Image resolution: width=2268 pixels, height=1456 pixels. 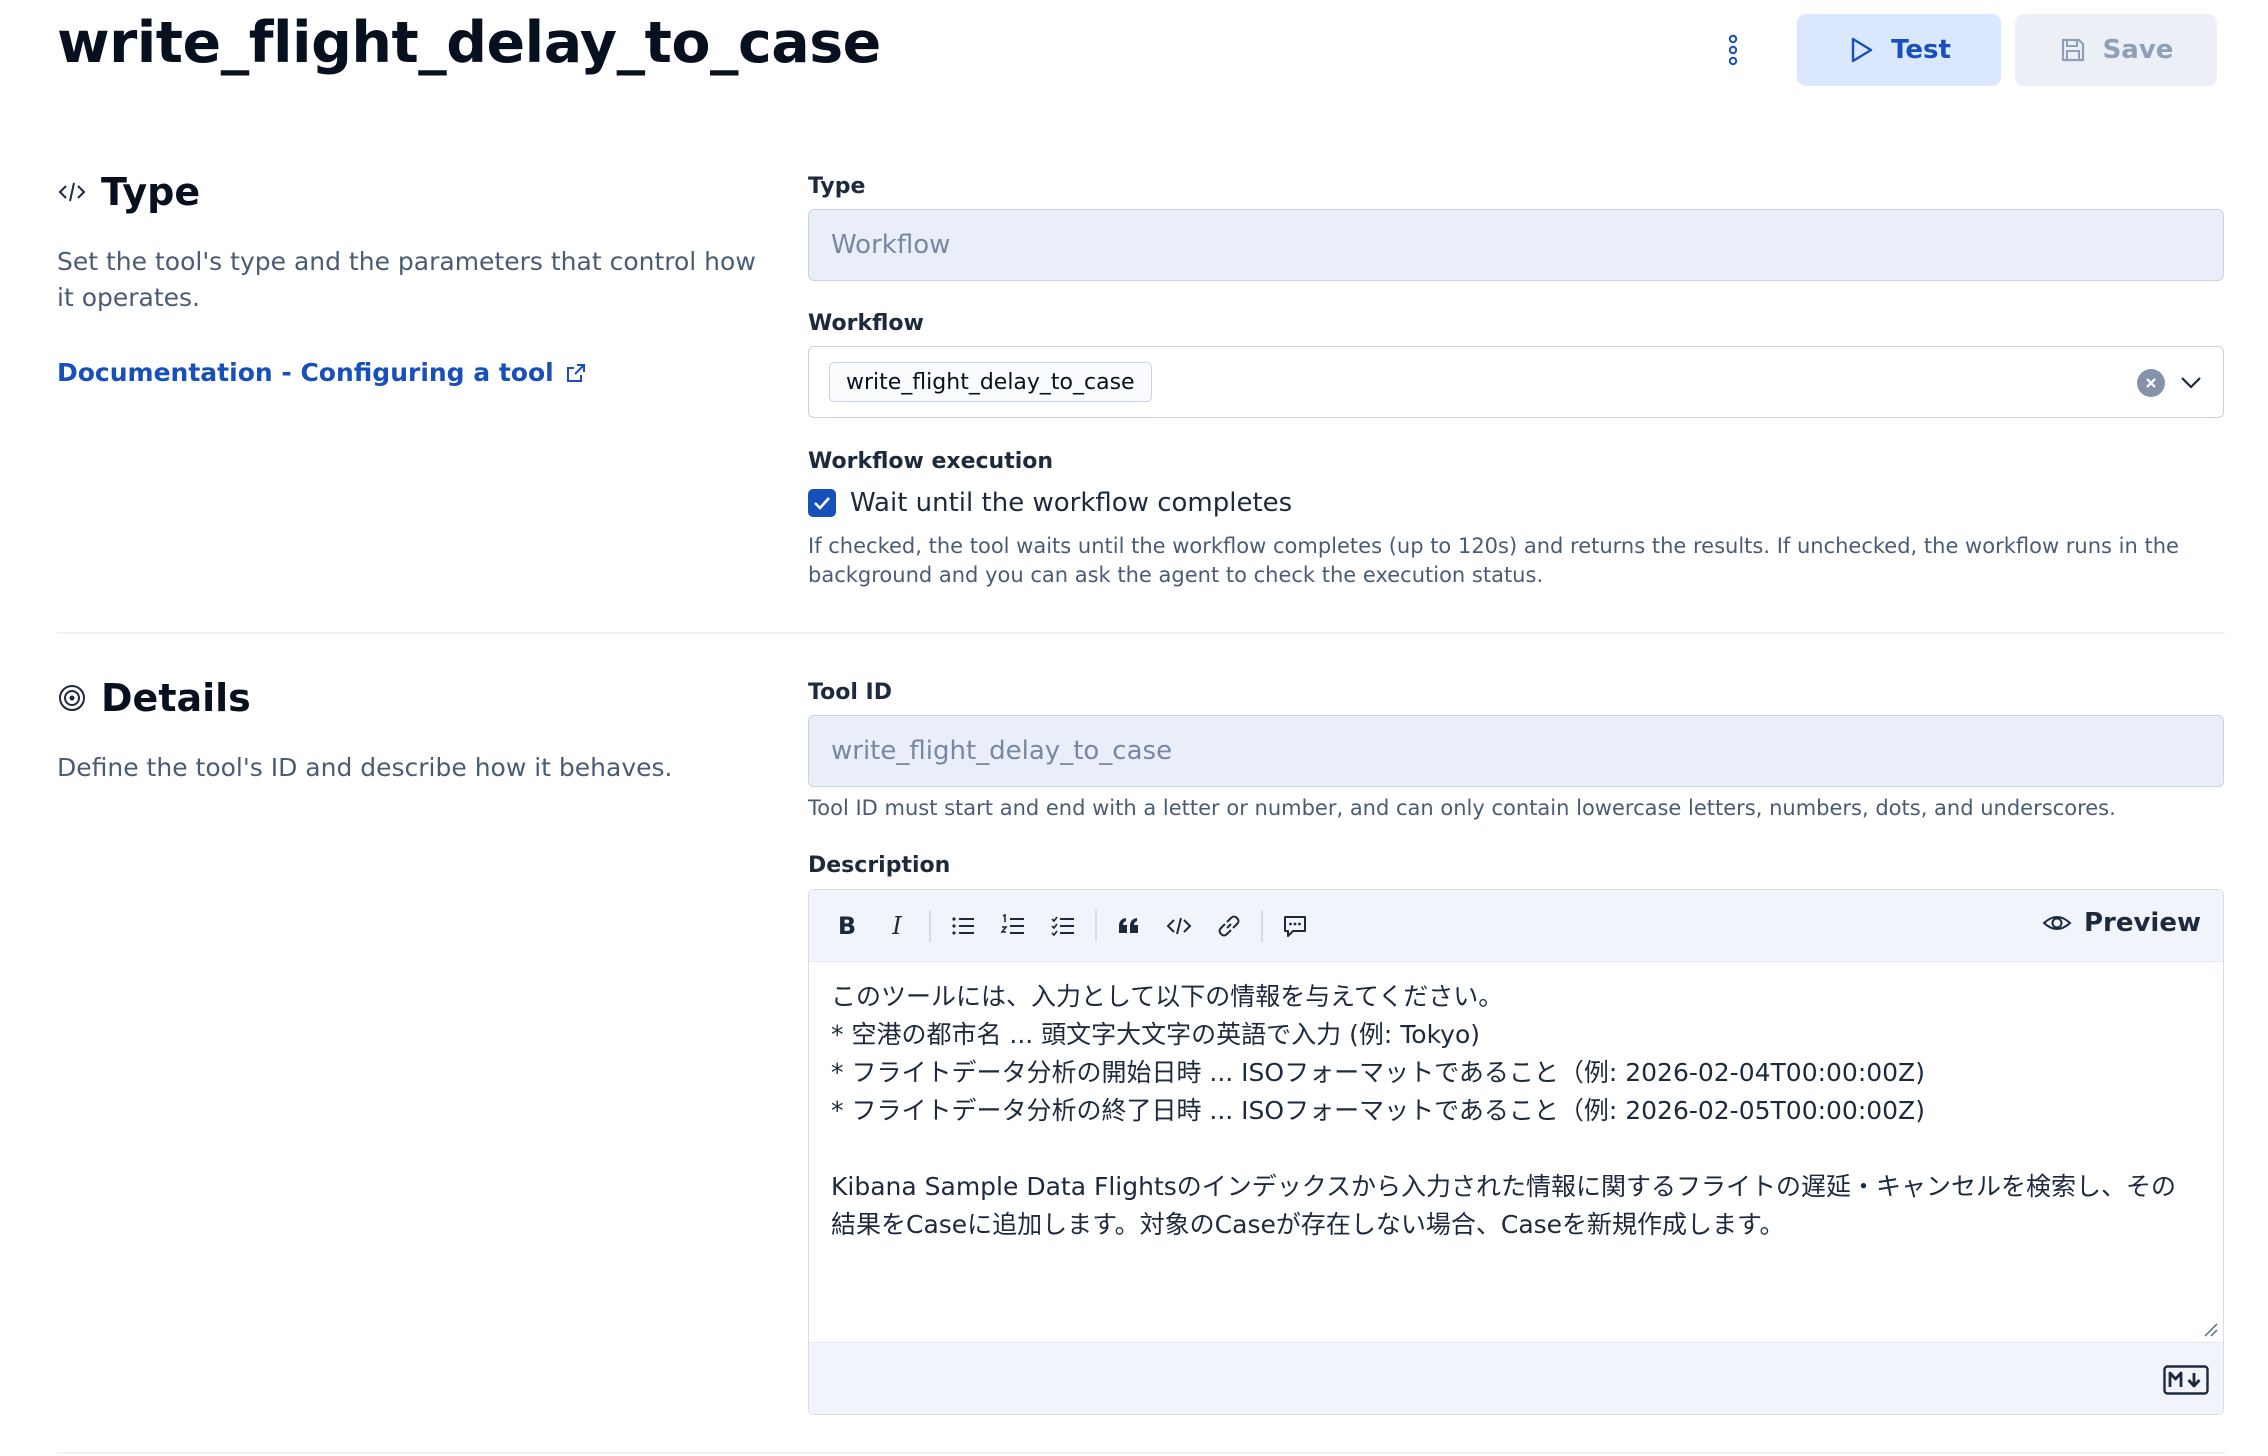 What do you see at coordinates (2138, 50) in the screenshot?
I see `save-button-label: Save` at bounding box center [2138, 50].